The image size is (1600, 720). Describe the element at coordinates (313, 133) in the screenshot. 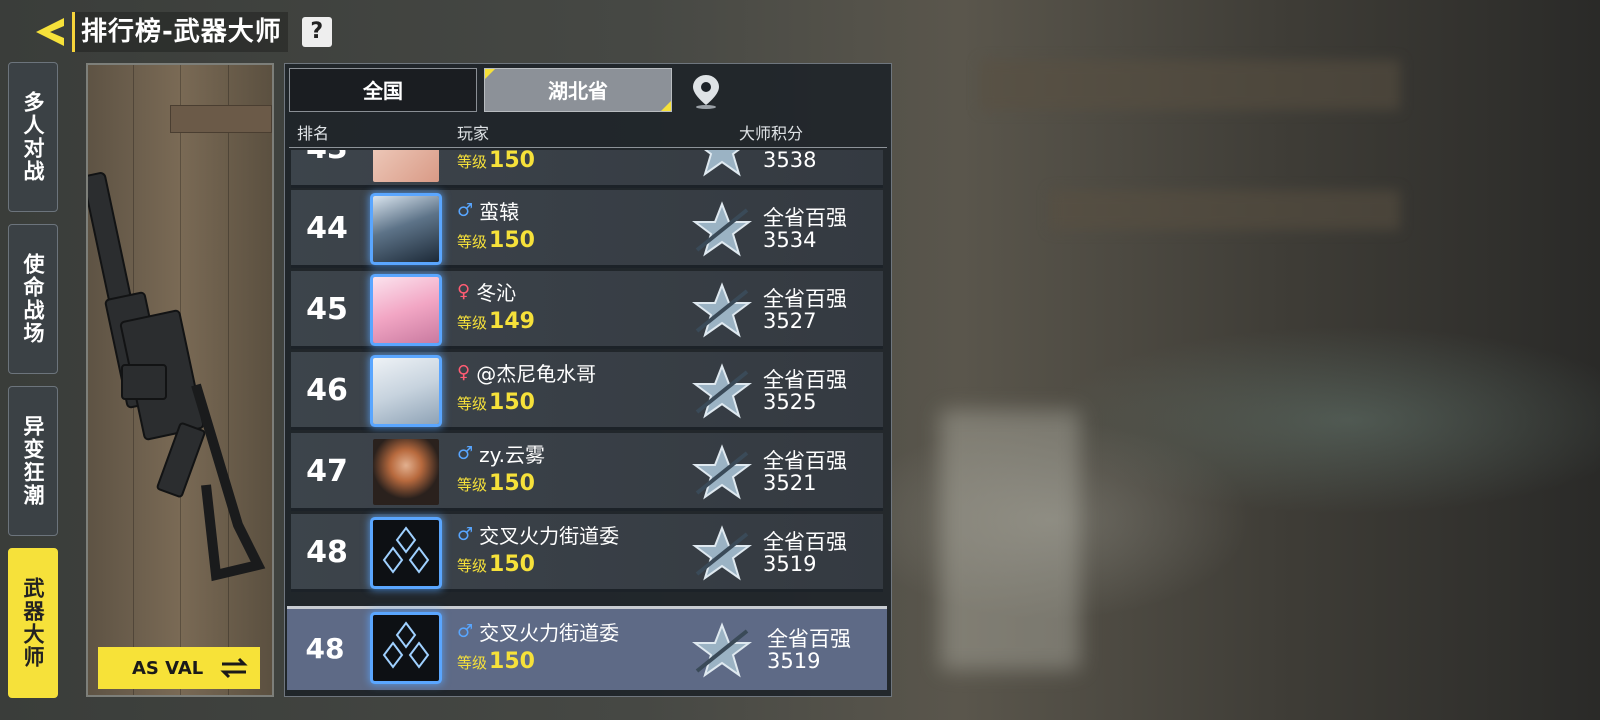

I see `column-rank: 排名` at that location.